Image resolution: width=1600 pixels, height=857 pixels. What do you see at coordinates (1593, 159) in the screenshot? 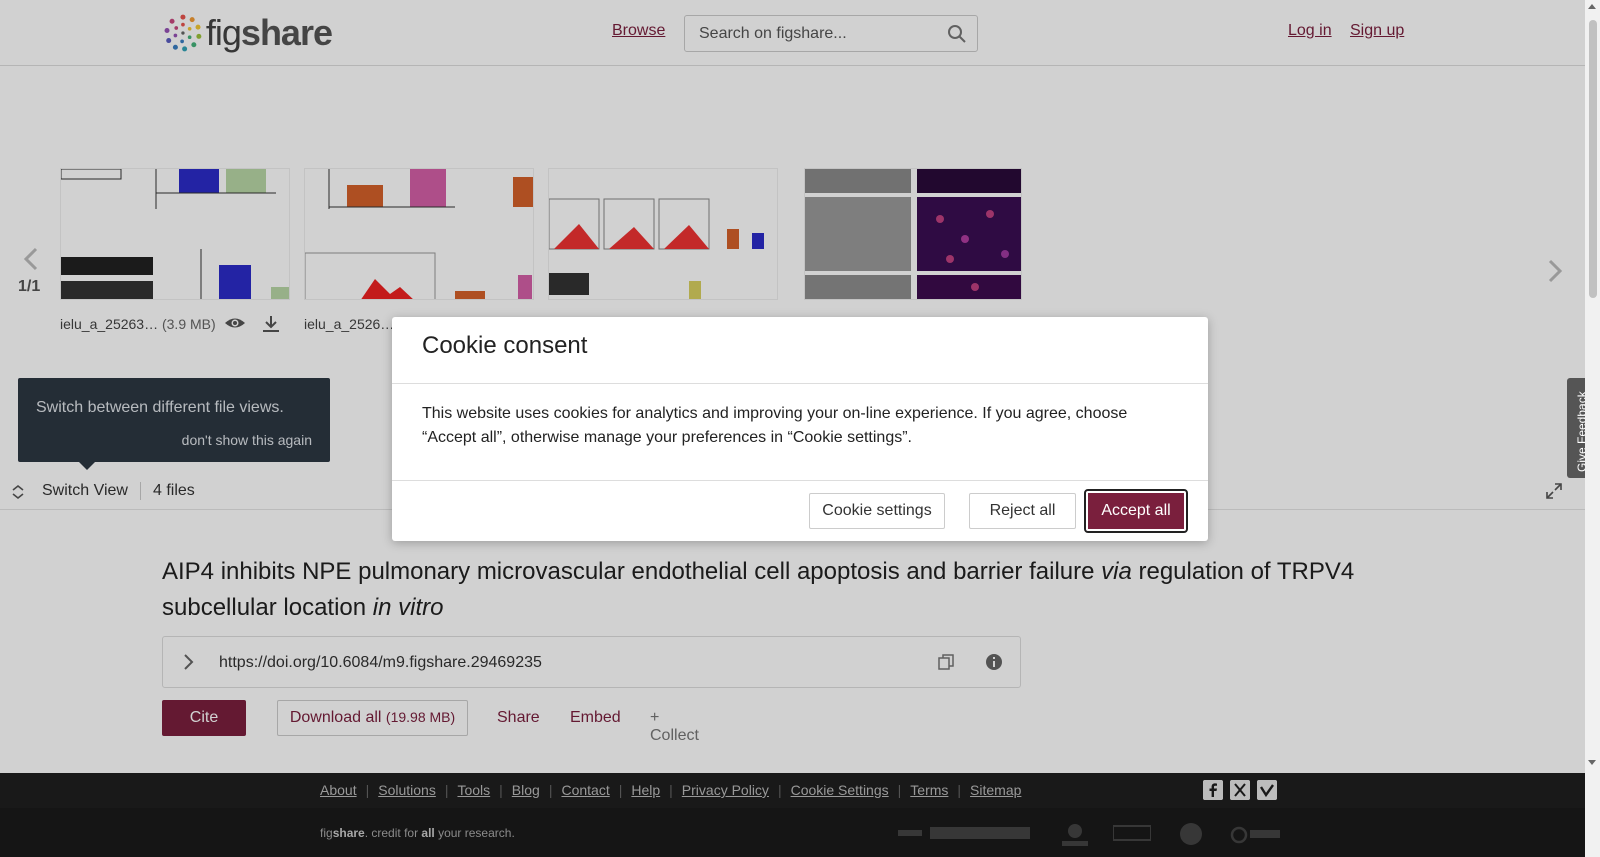
I see `scrollbar-thumb` at bounding box center [1593, 159].